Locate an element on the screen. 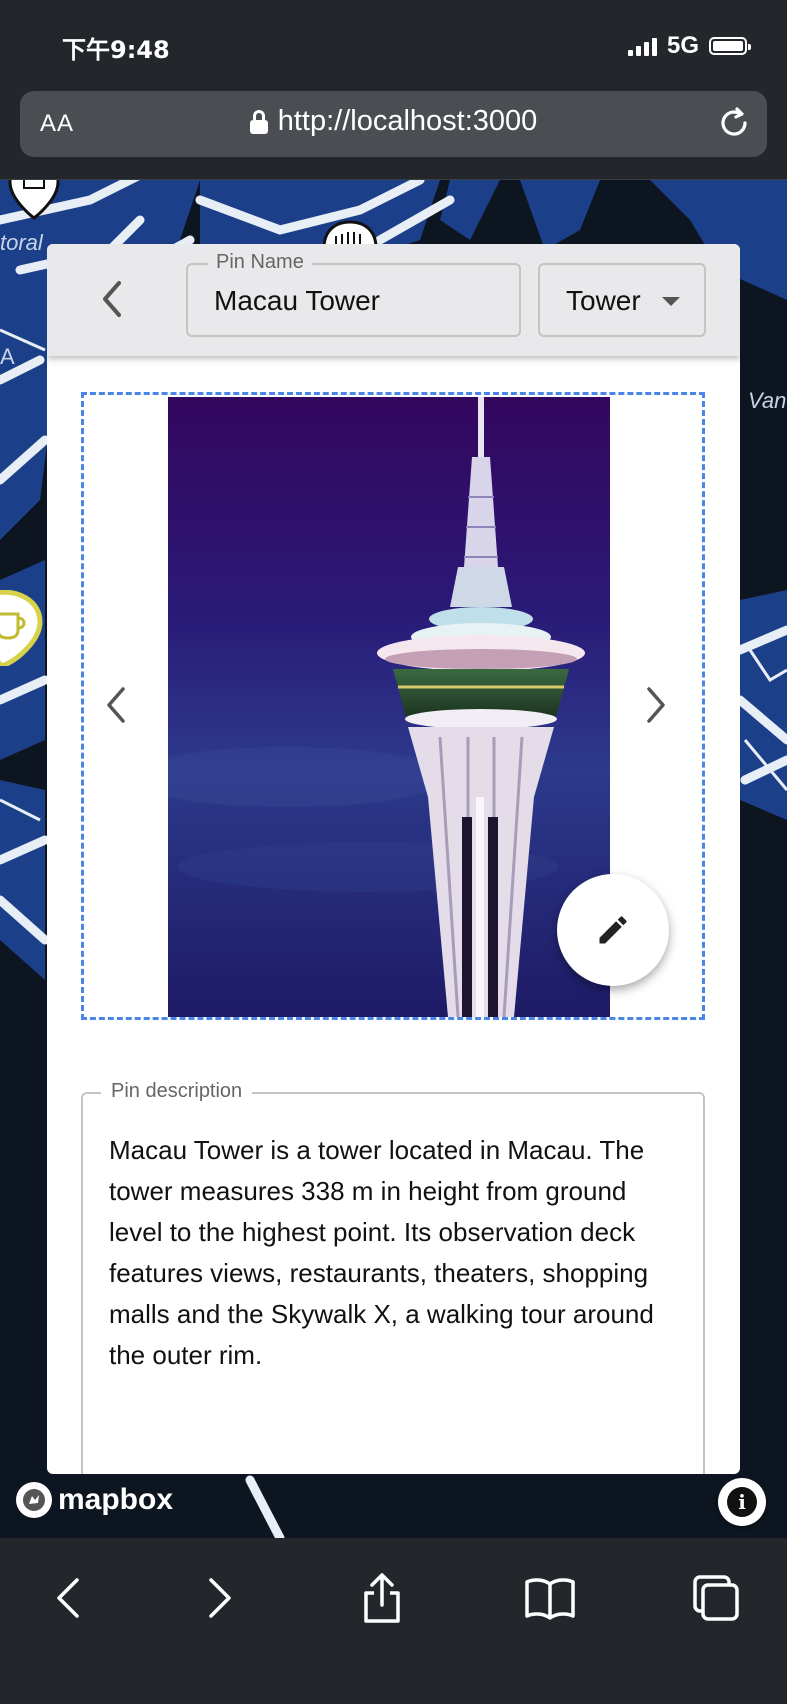 This screenshot has height=1704, width=787. map-label: A is located at coordinates (7, 356).